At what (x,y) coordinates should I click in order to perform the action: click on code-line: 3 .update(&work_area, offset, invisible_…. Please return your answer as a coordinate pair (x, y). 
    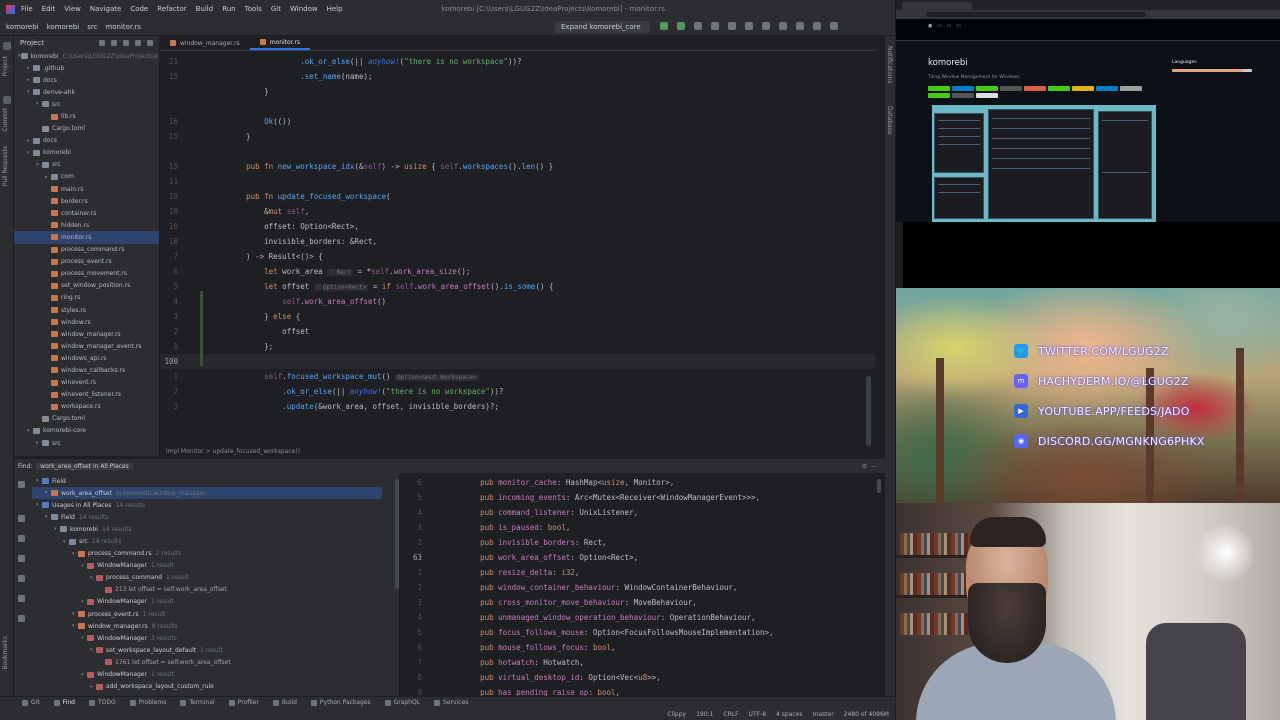
    Looking at the image, I should click on (517, 406).